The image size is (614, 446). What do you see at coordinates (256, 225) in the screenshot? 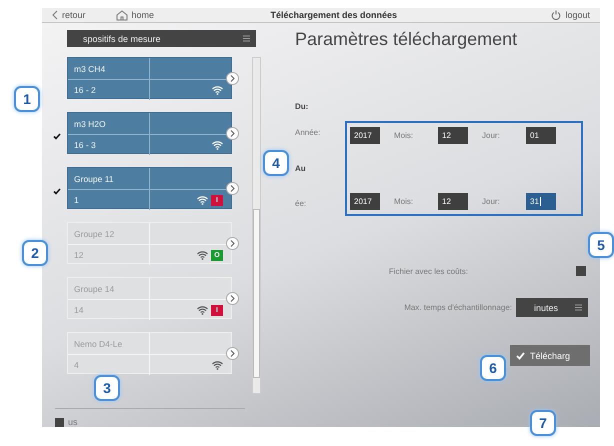
I see `scrollbar` at bounding box center [256, 225].